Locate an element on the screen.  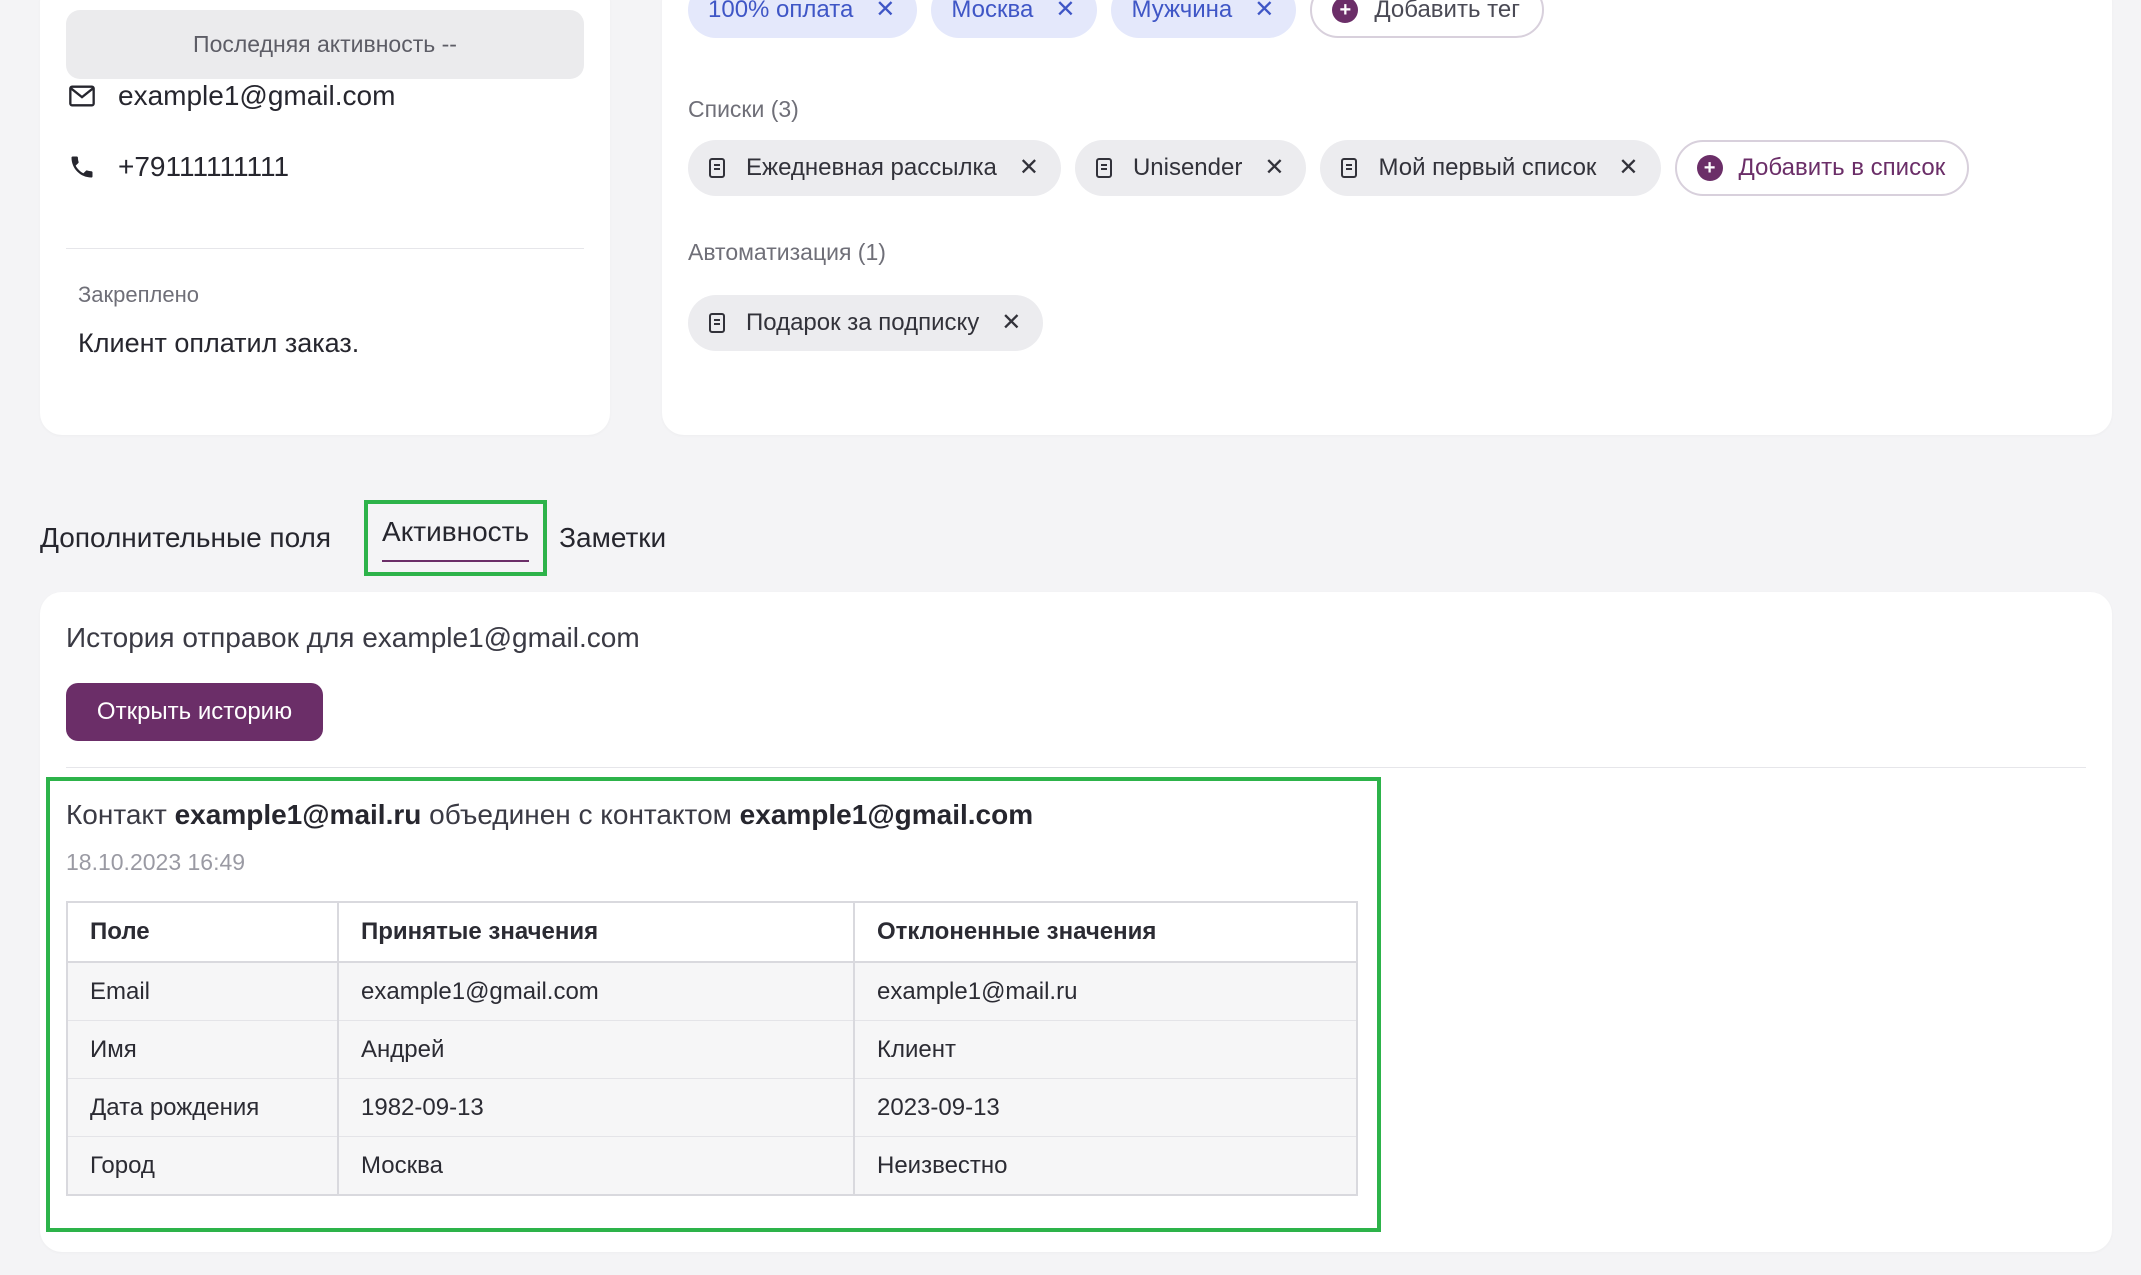
pinned-label: Закреплено is located at coordinates (138, 294).